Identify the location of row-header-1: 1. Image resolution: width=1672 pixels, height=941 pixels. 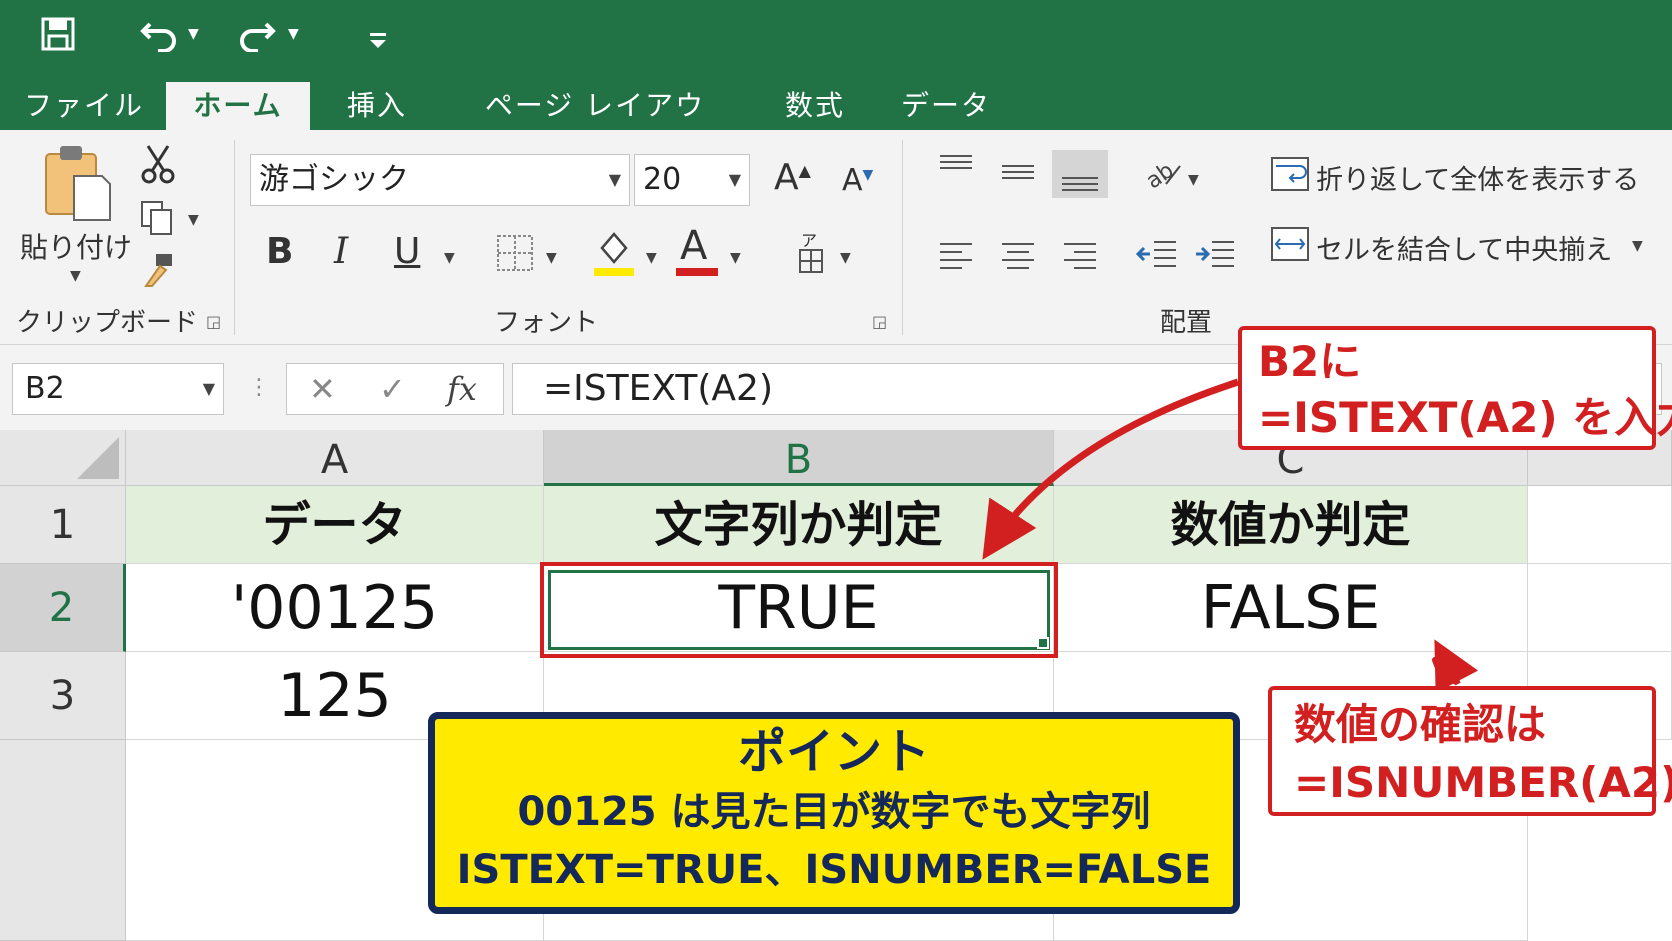
(63, 525).